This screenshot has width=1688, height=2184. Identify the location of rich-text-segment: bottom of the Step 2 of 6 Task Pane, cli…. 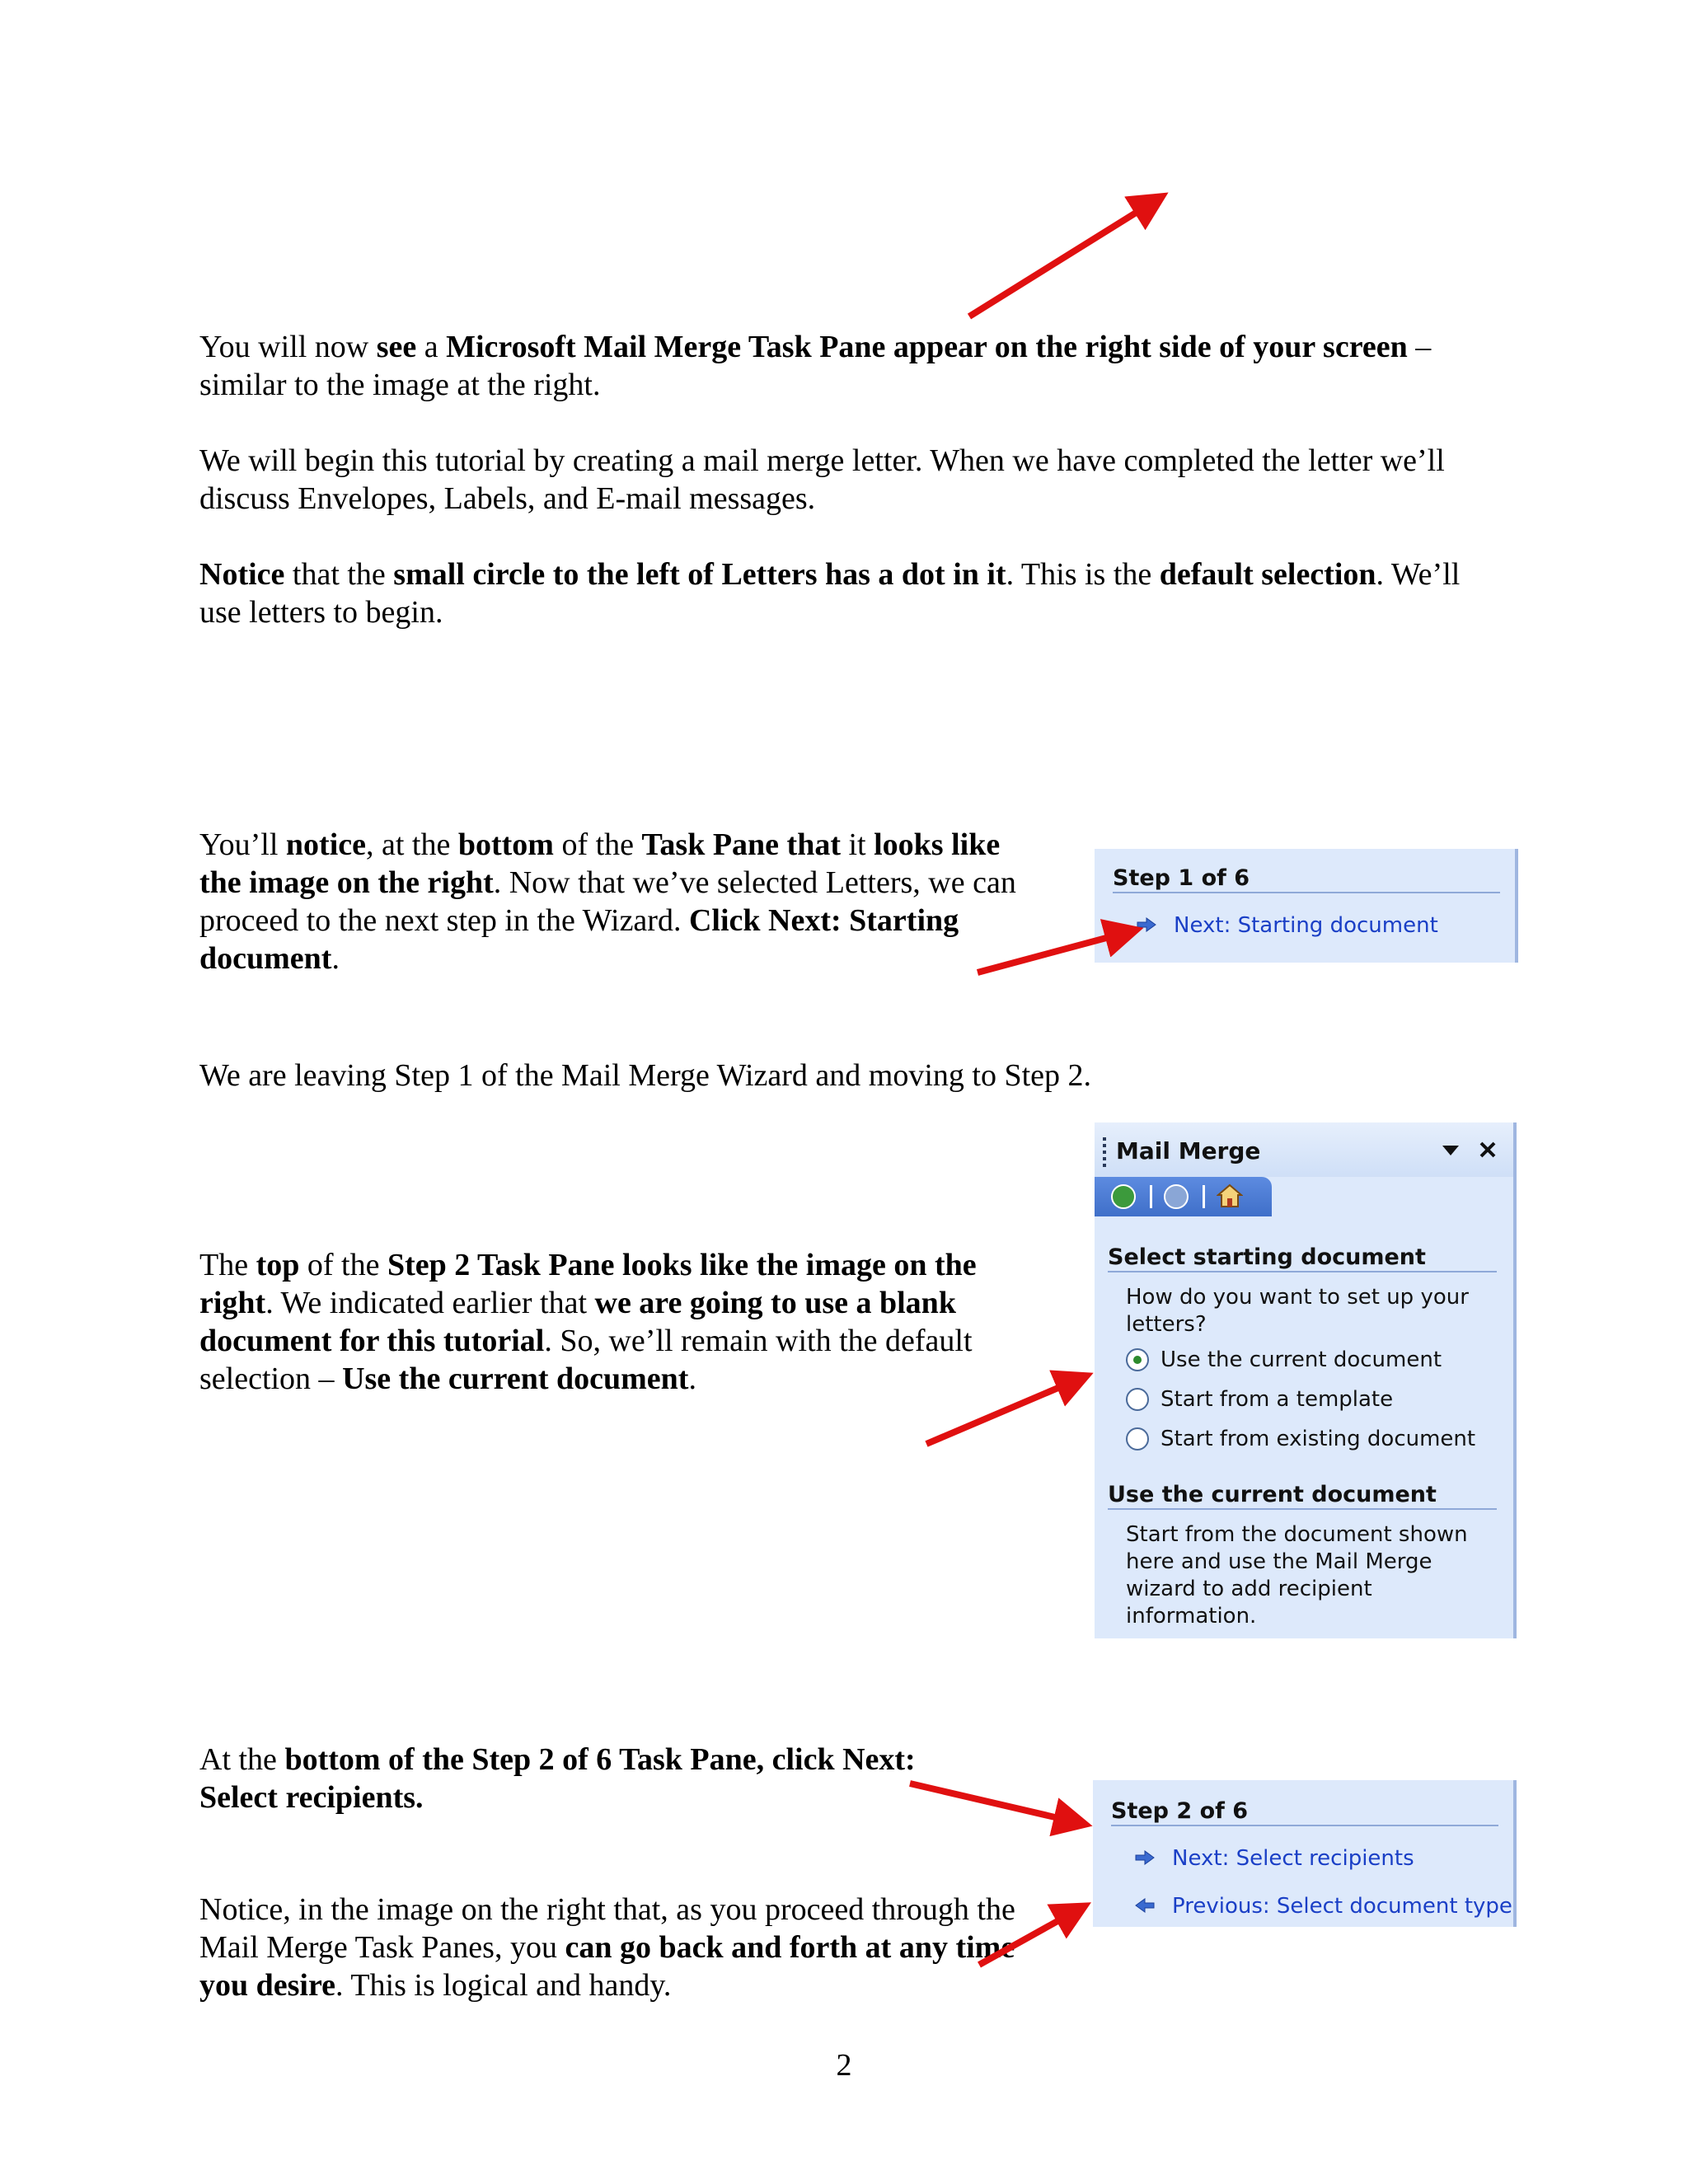
(558, 1778).